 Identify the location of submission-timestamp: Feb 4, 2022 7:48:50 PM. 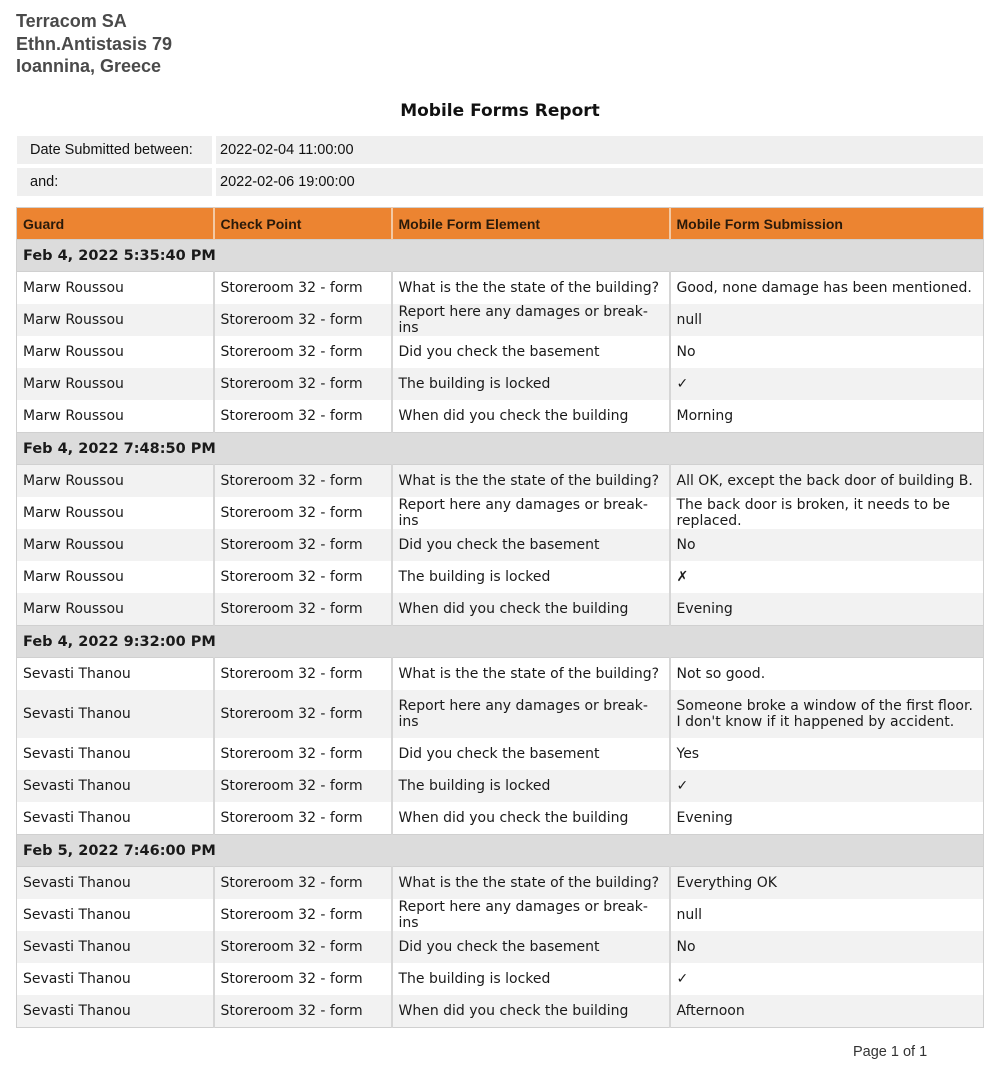
(500, 448).